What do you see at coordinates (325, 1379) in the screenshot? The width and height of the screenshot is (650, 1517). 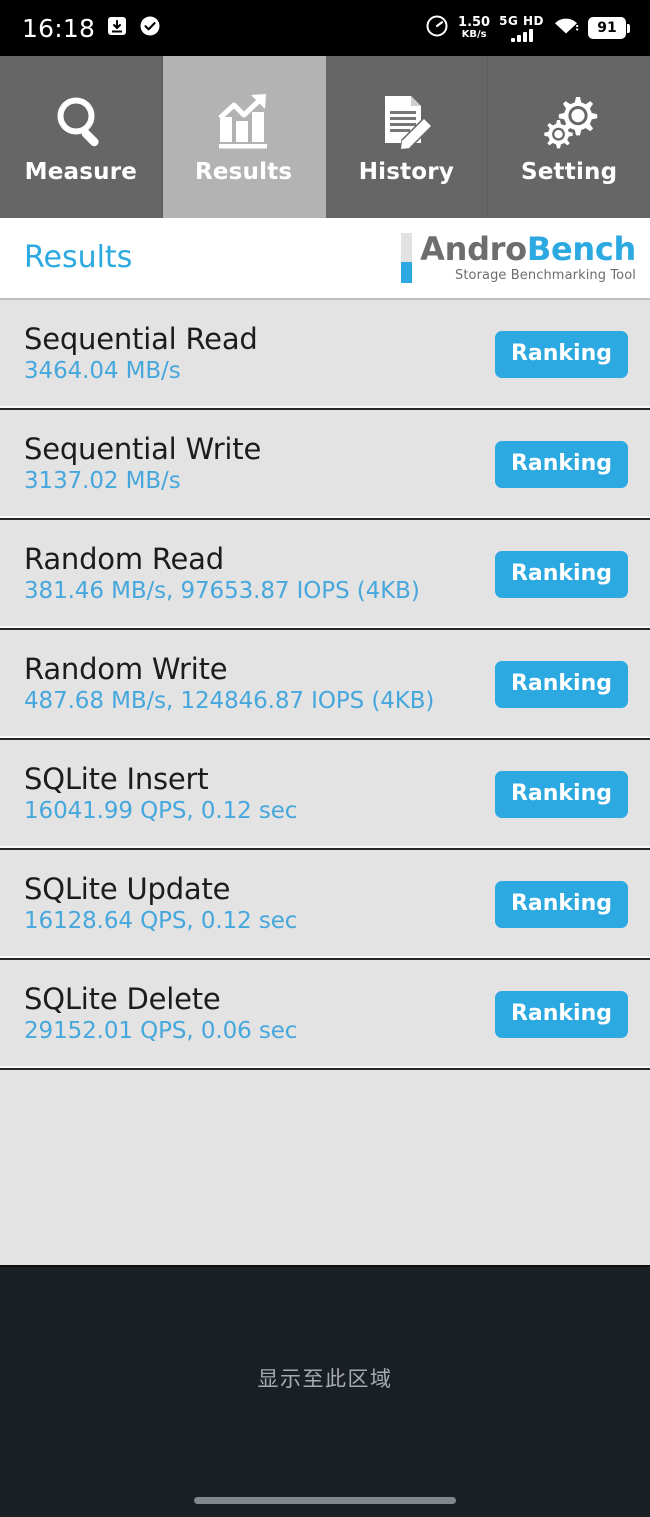 I see `bottom-hint-text: 显示至此区域` at bounding box center [325, 1379].